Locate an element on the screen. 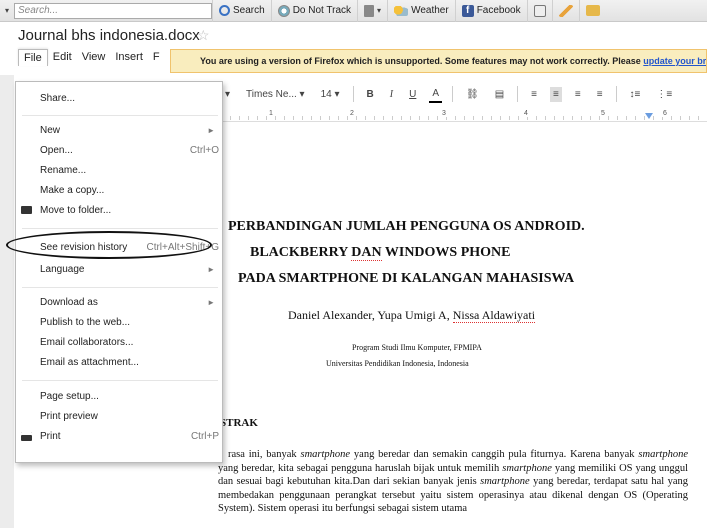 This screenshot has width=707, height=528. ruler-mark: 5 is located at coordinates (603, 113).